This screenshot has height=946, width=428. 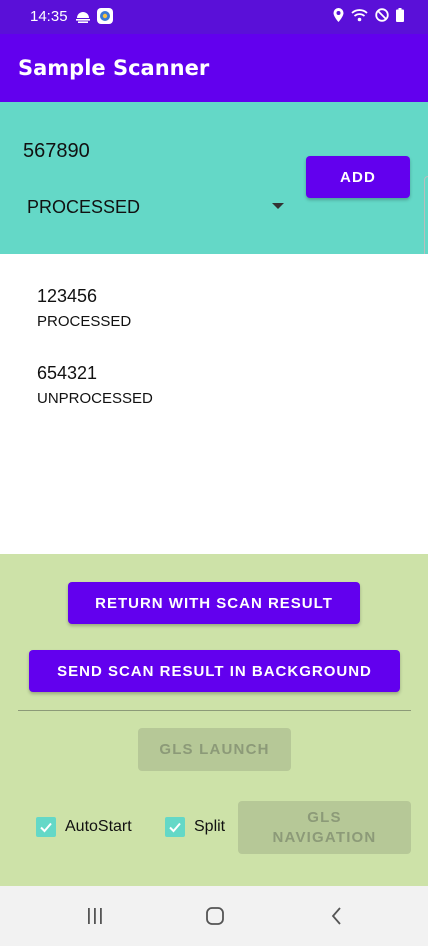 I want to click on gls-launch-button: GLS LAUNCH, so click(x=214, y=749).